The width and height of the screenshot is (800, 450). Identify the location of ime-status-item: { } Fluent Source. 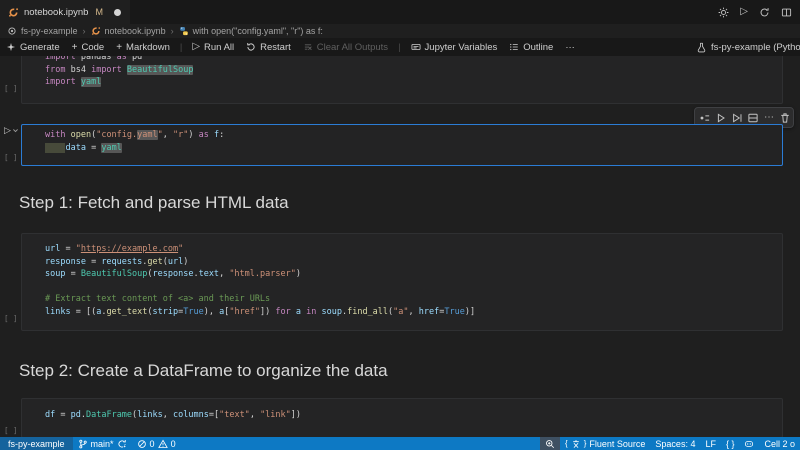
(605, 443).